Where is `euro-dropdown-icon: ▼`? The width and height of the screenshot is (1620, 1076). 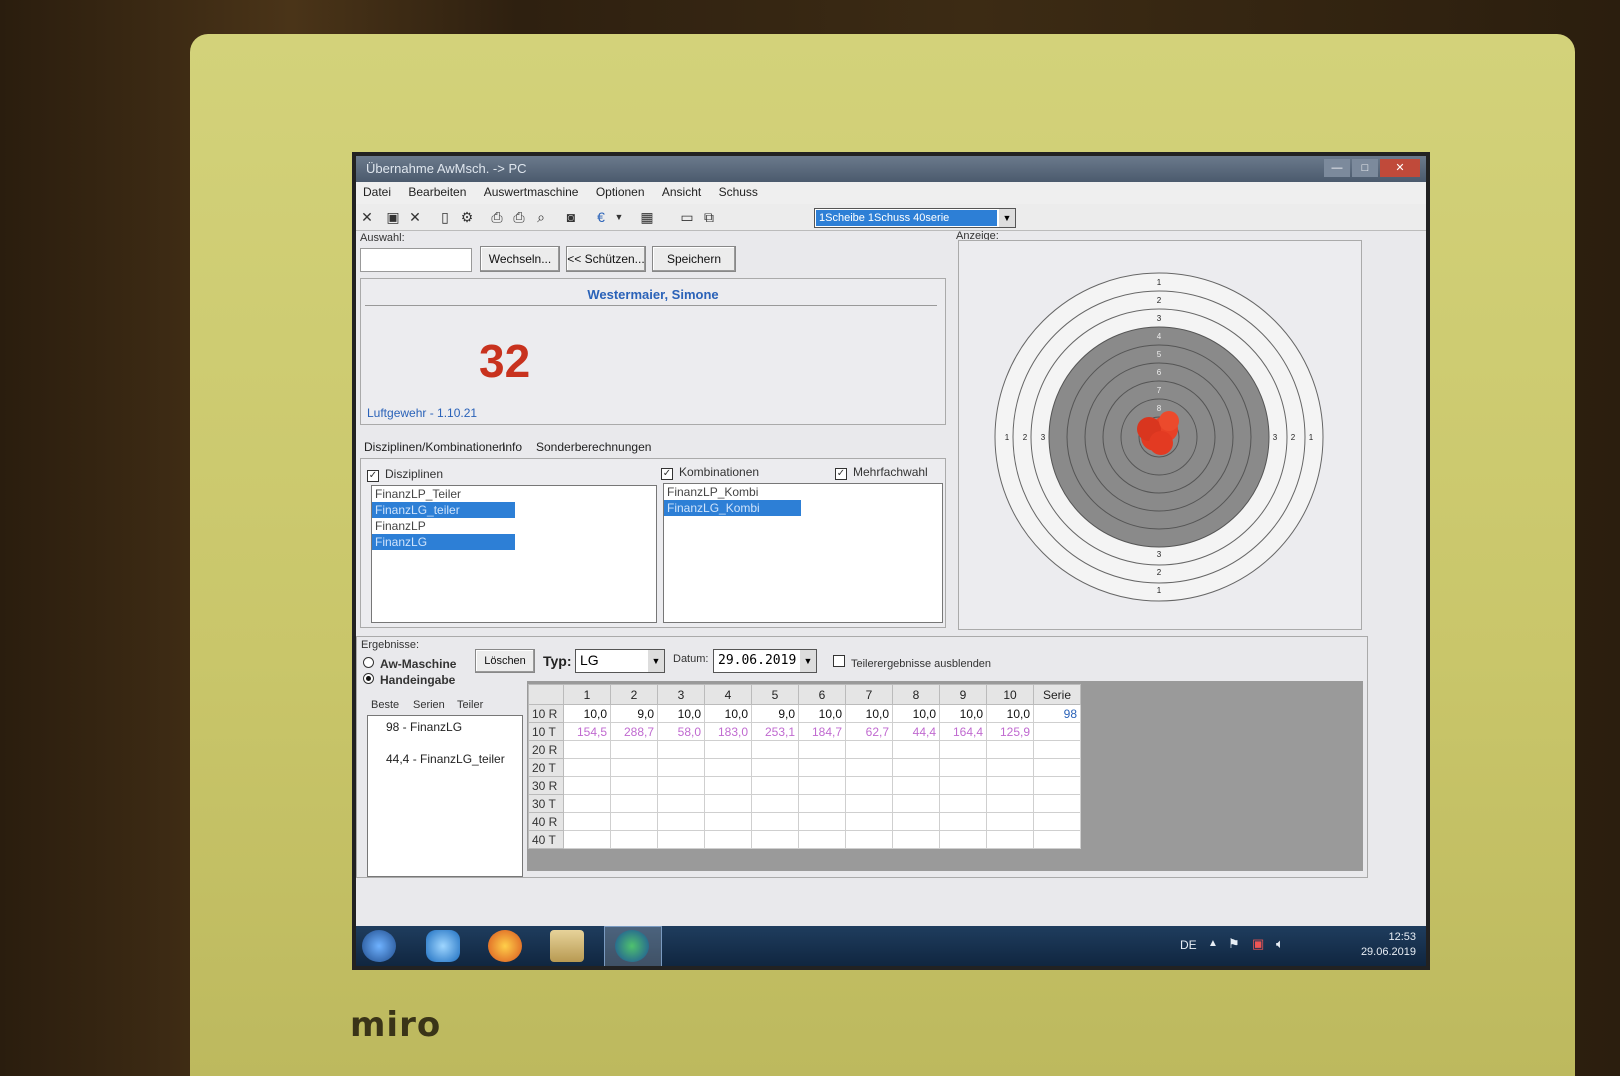 euro-dropdown-icon: ▼ is located at coordinates (619, 217).